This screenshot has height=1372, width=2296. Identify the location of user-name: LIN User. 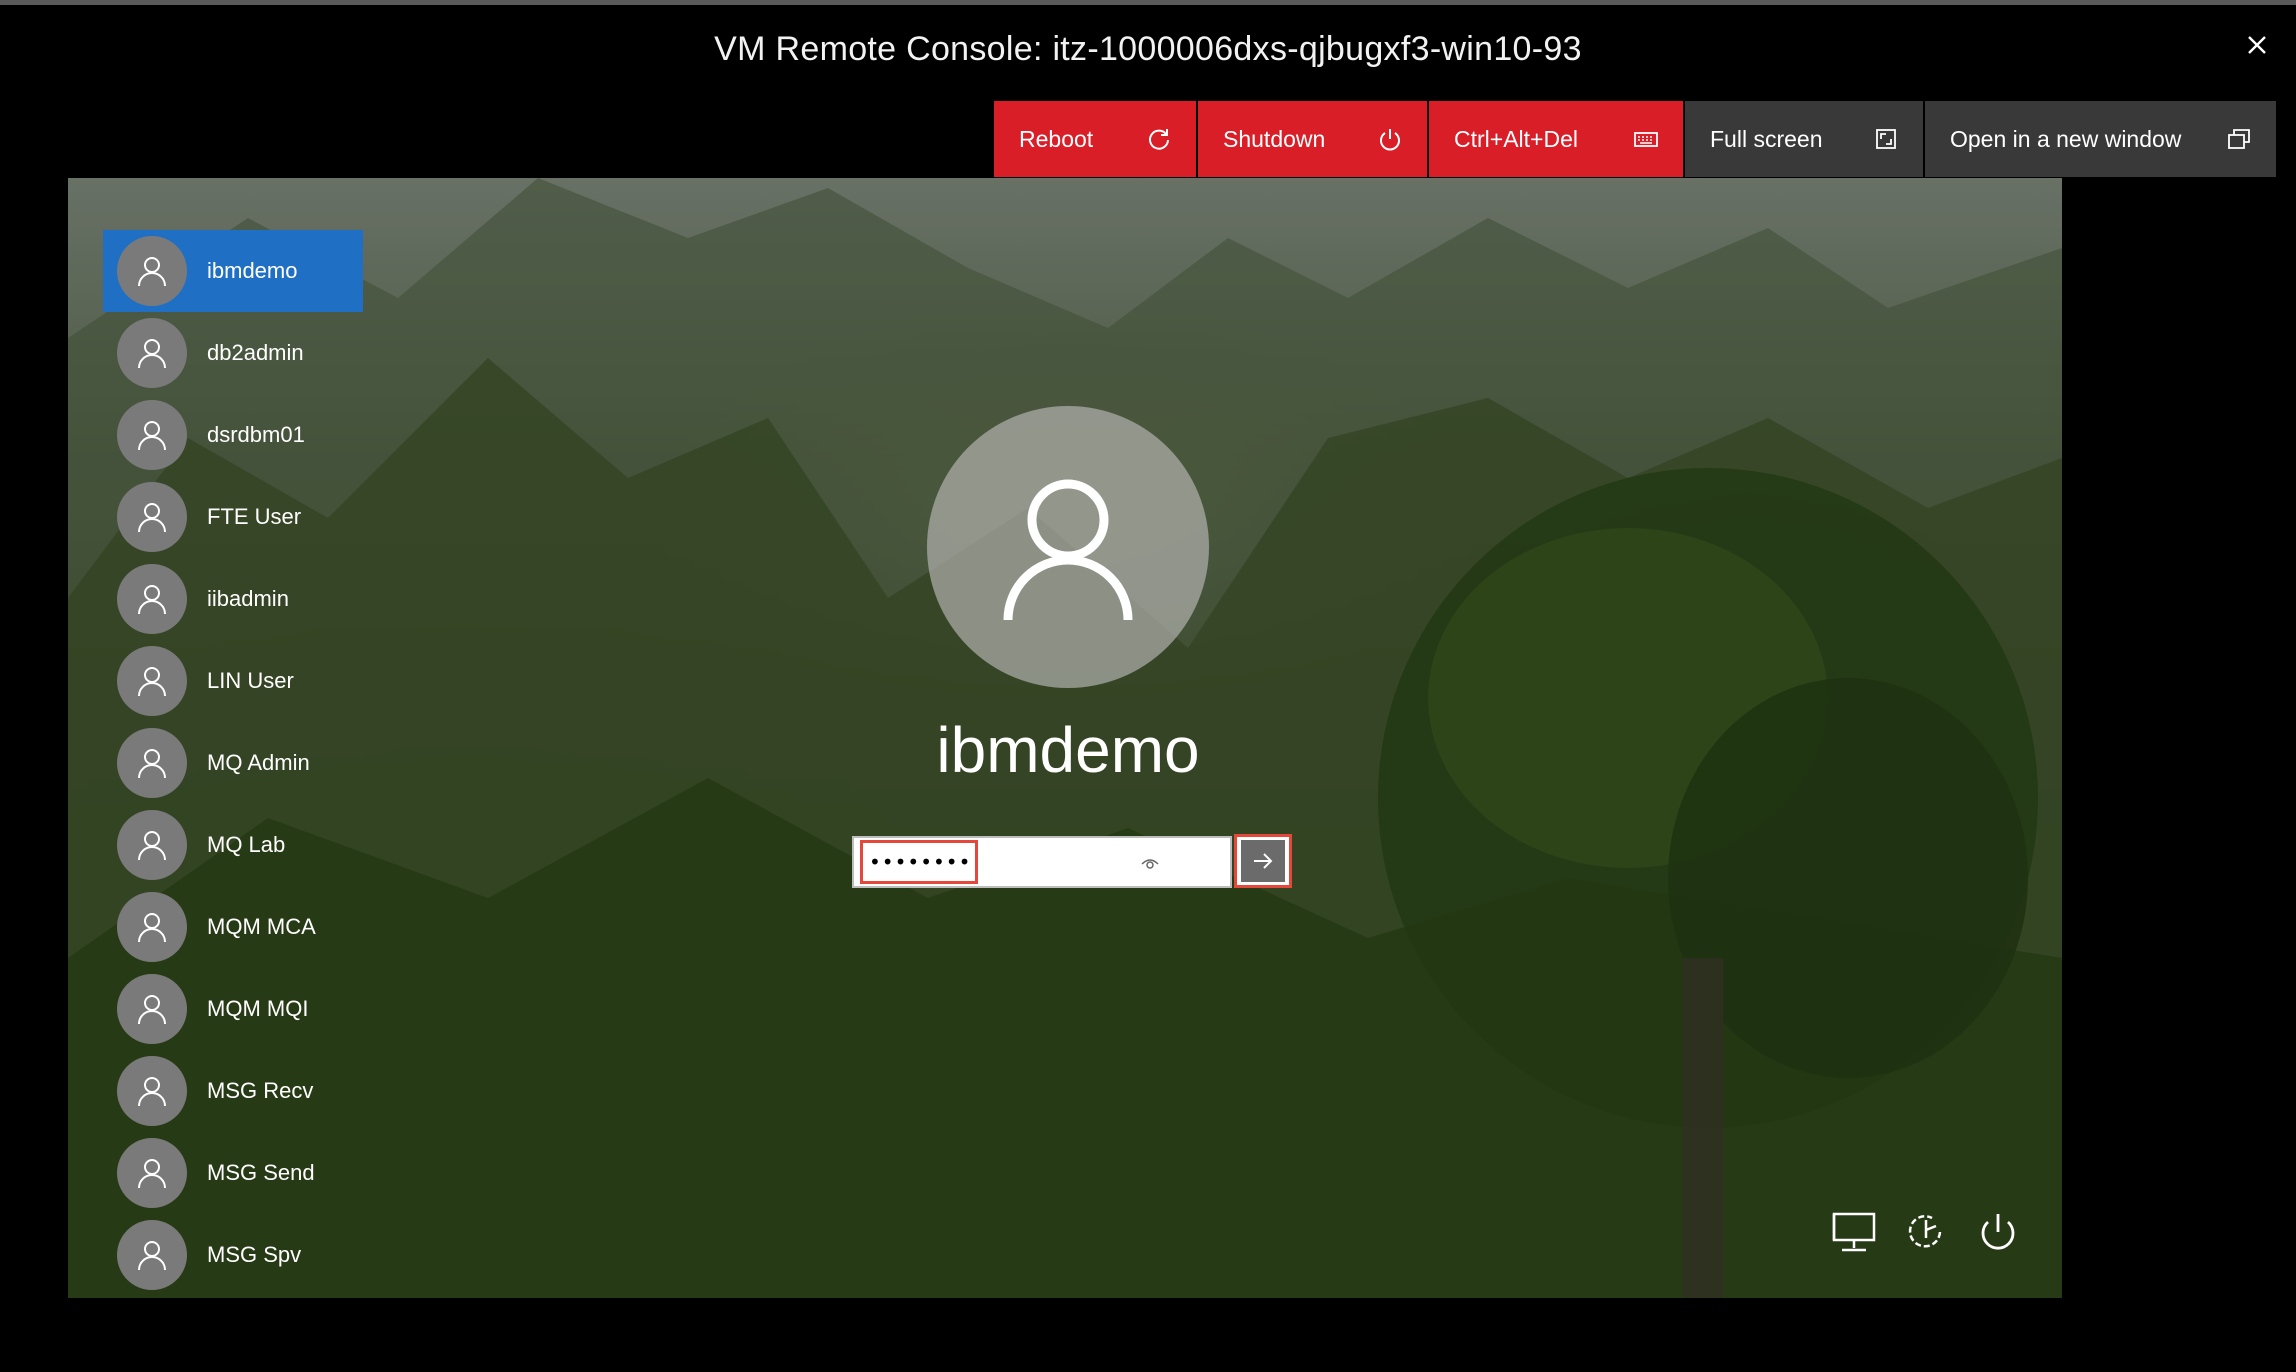
(250, 680).